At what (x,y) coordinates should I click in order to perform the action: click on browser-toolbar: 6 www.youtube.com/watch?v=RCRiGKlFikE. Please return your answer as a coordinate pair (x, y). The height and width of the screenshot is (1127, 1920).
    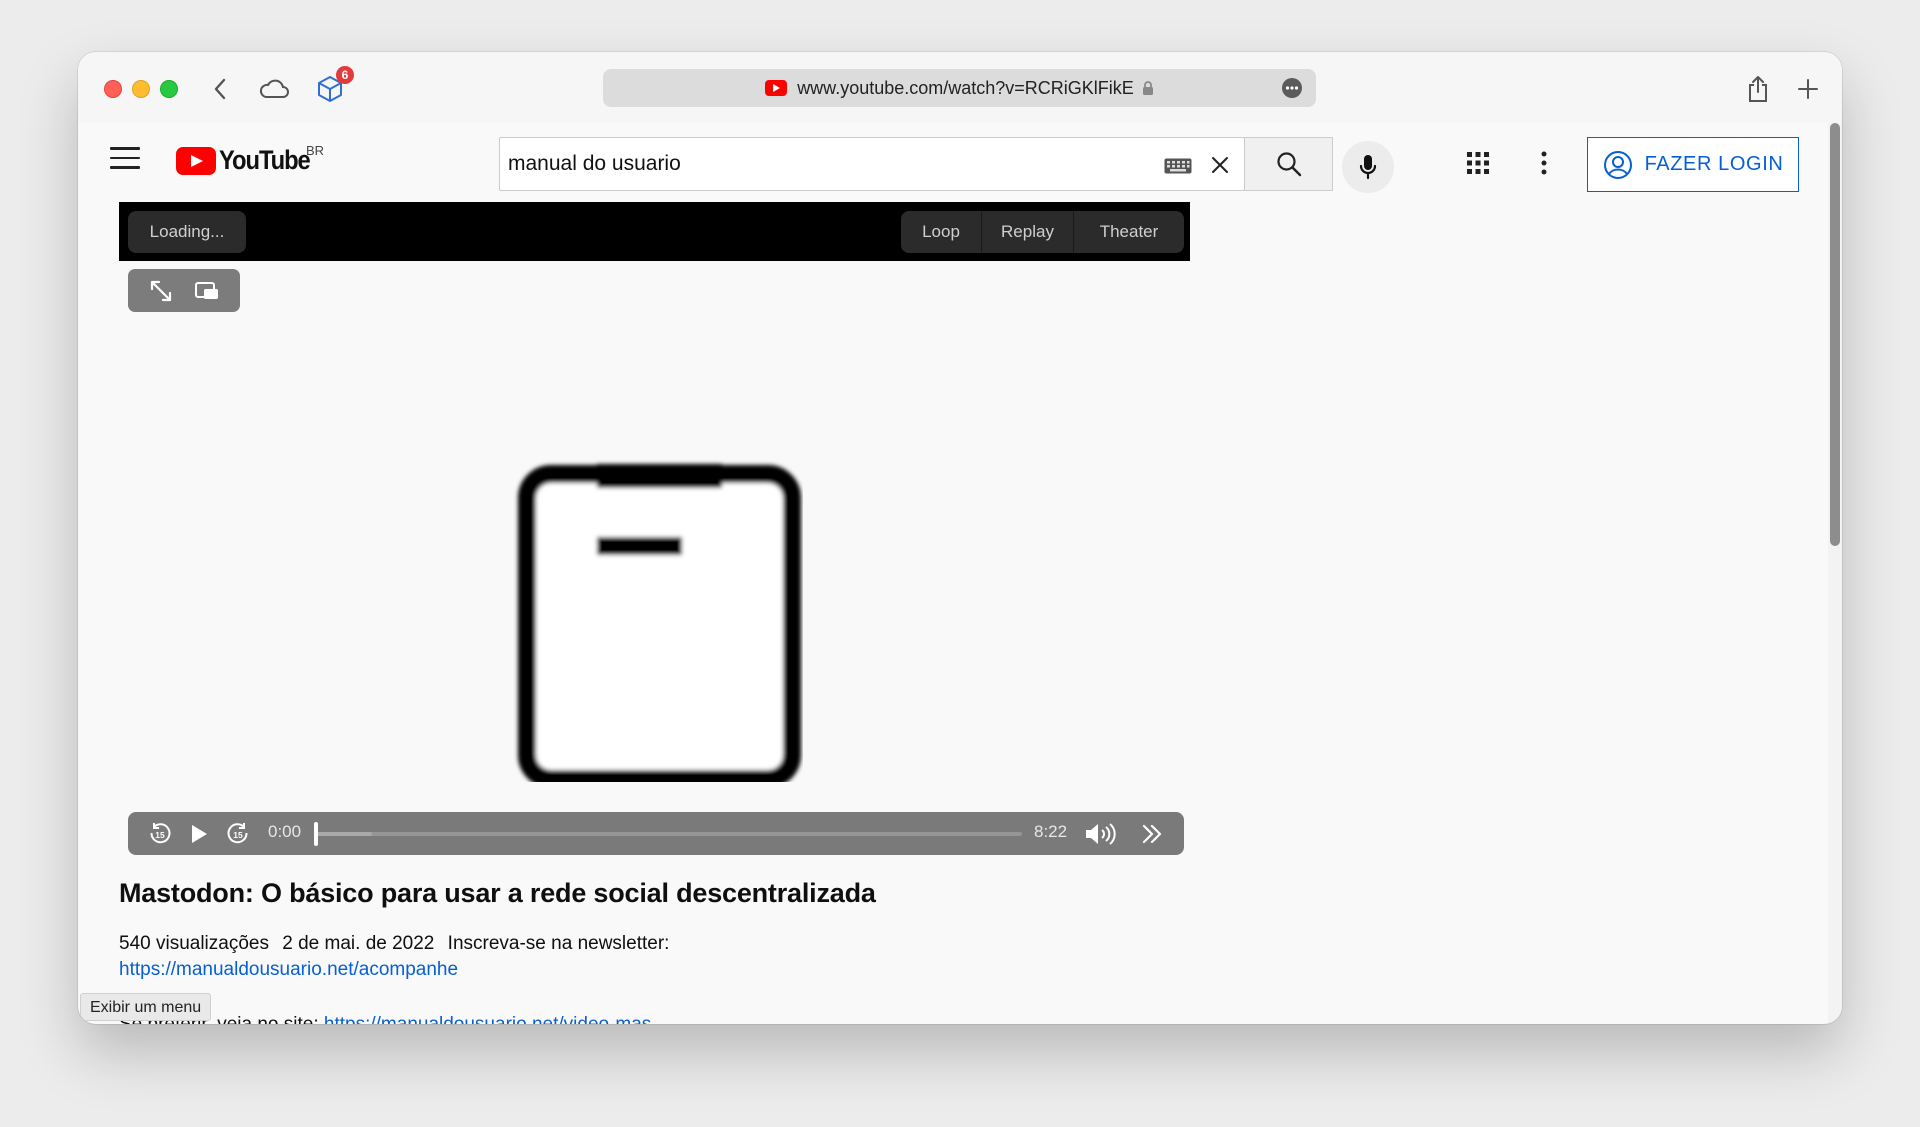
    Looking at the image, I should click on (960, 87).